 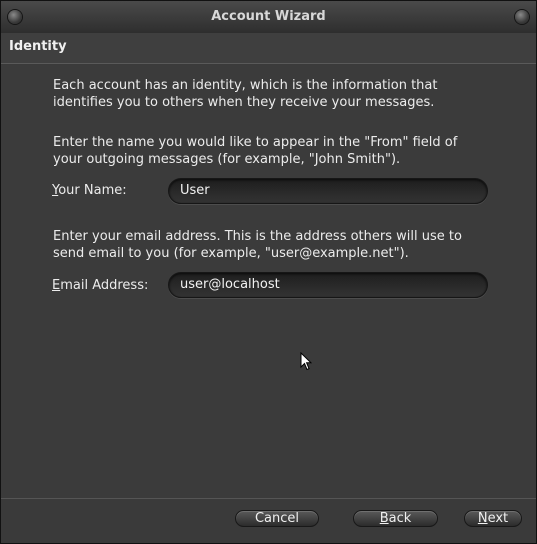 I want to click on your-name-label: Your Name:, so click(x=89, y=190).